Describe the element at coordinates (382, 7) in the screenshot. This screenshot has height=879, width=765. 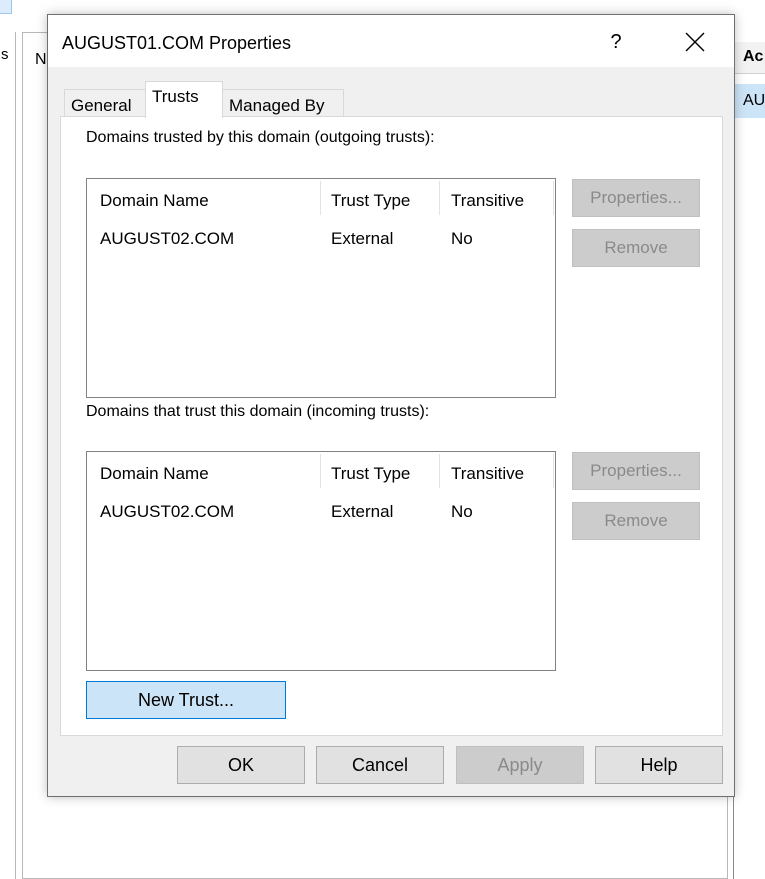
I see `background-toolbar` at that location.